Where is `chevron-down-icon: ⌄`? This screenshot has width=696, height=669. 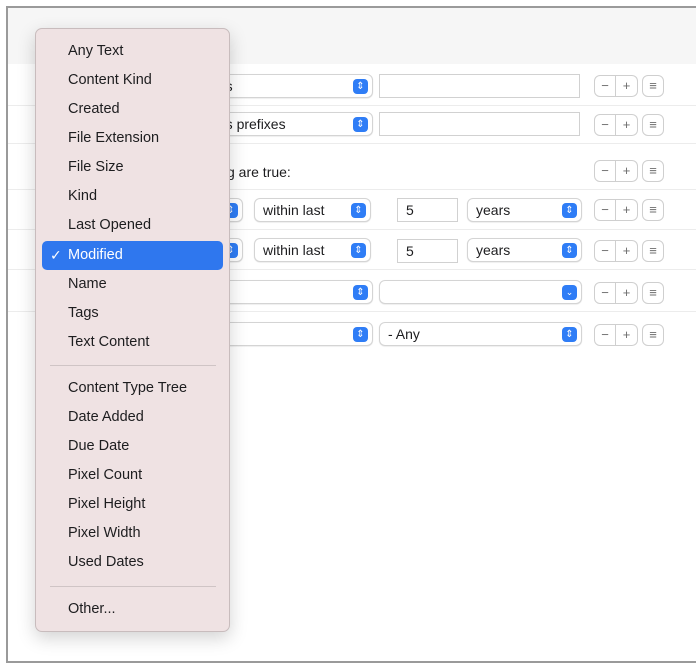 chevron-down-icon: ⌄ is located at coordinates (569, 292).